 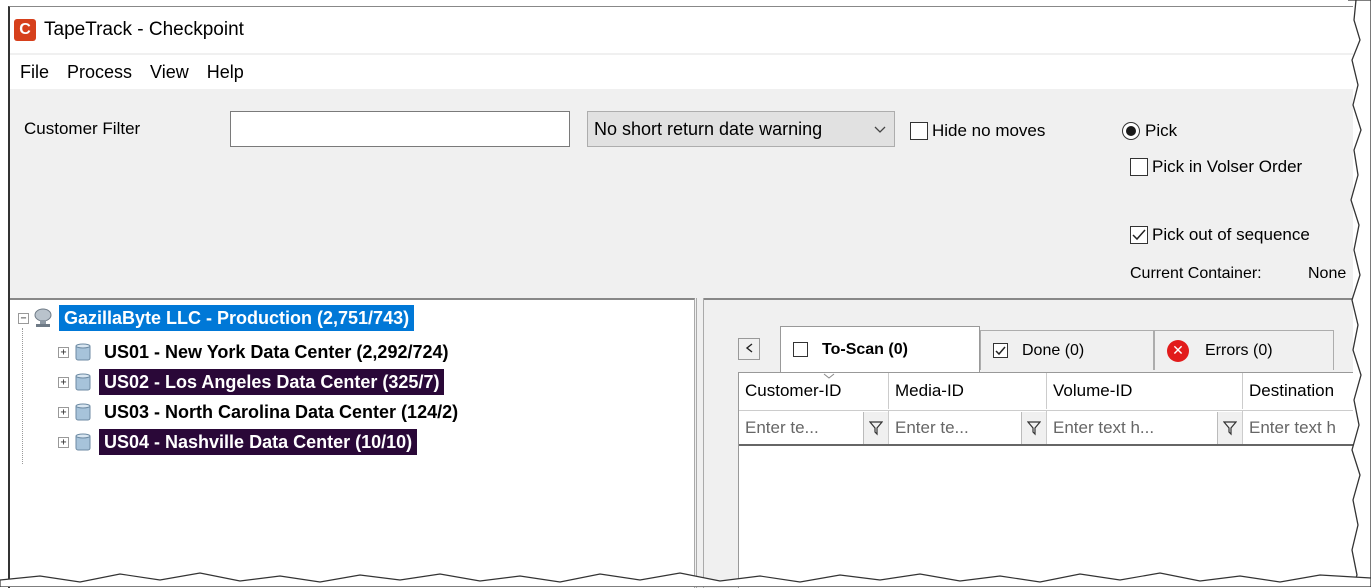 What do you see at coordinates (99, 72) in the screenshot?
I see `menu-process: Process` at bounding box center [99, 72].